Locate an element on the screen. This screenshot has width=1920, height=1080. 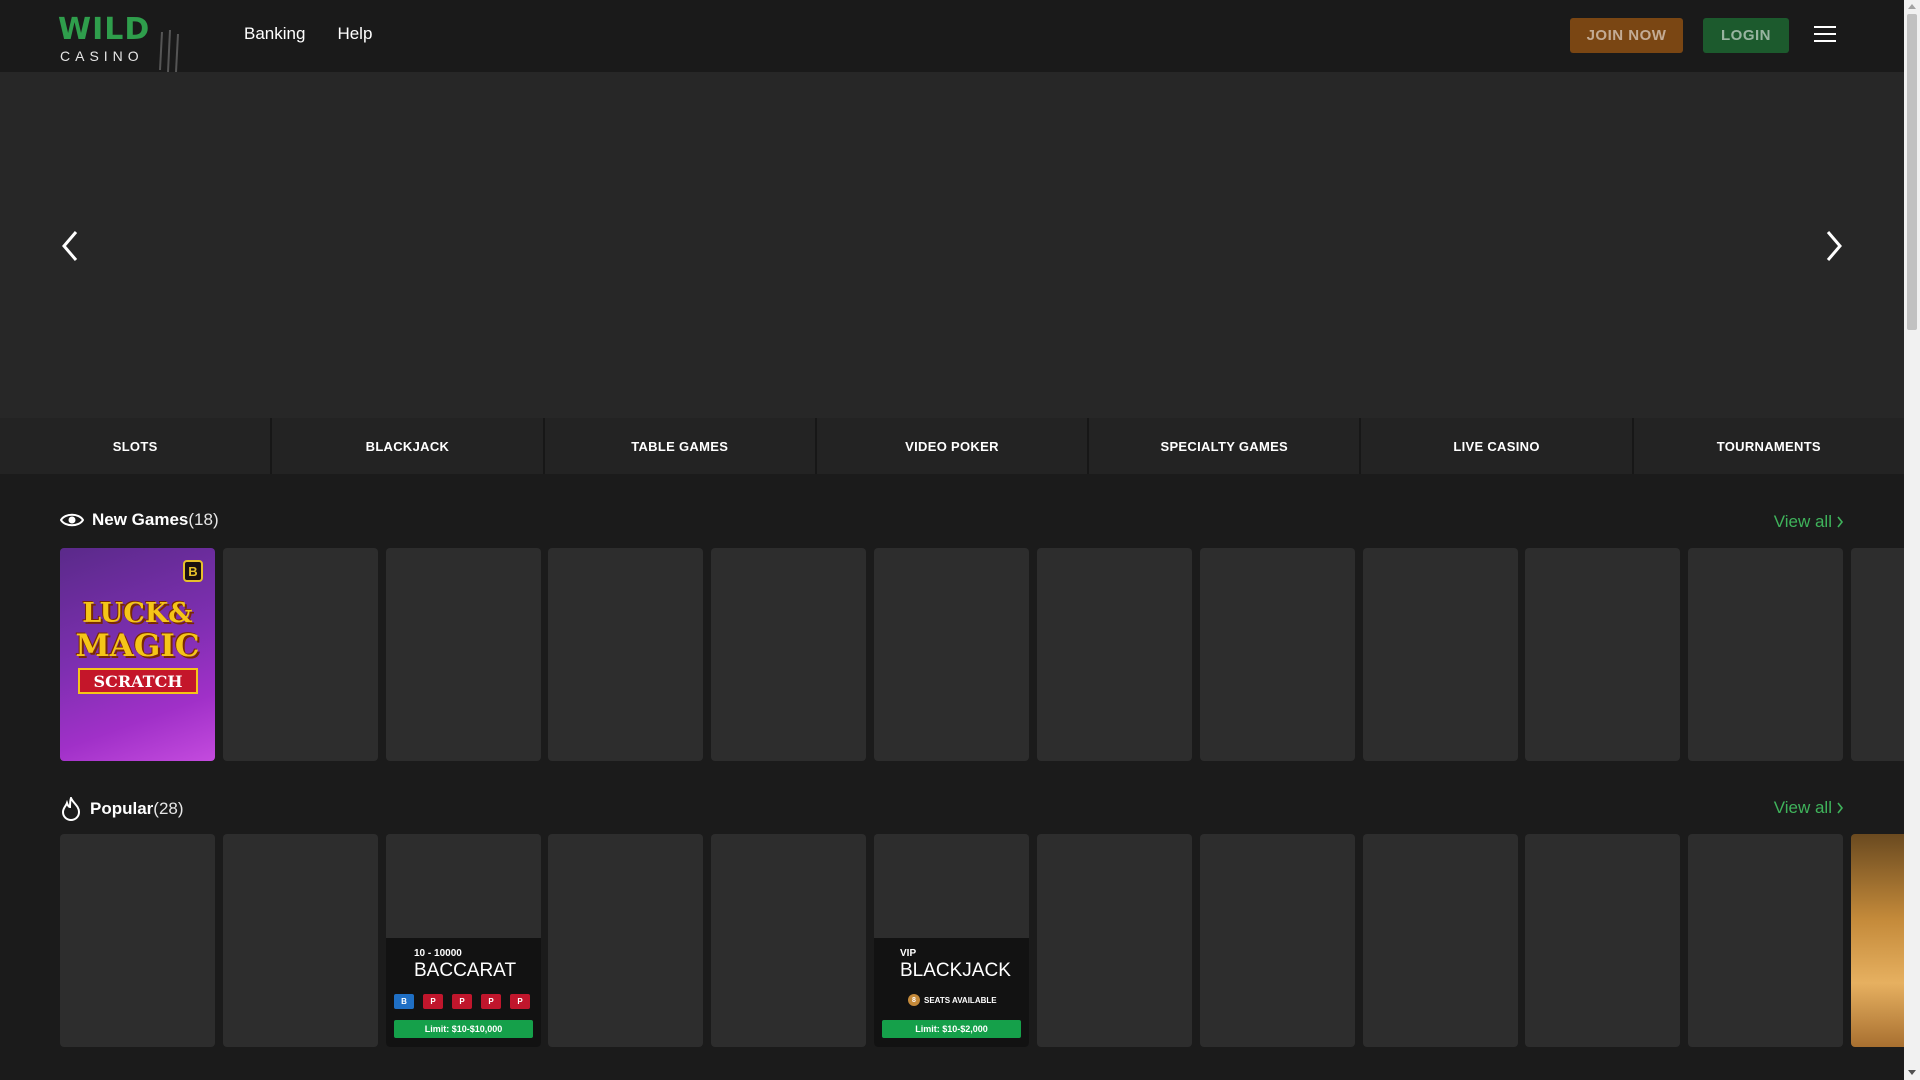
tab-slots: SLOTS is located at coordinates (136, 446).